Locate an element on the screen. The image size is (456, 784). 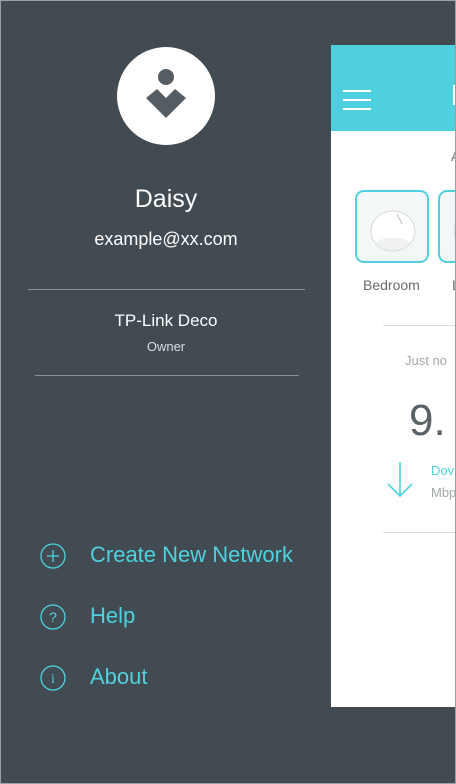
device-label: L is located at coordinates (453, 285).